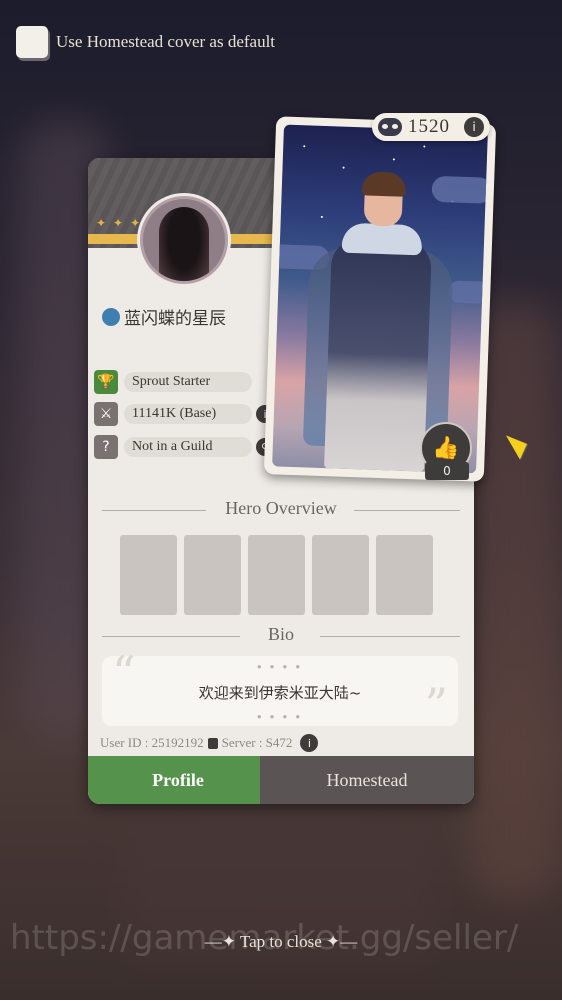 The width and height of the screenshot is (562, 1000). I want to click on score-badge: 1520 i, so click(431, 127).